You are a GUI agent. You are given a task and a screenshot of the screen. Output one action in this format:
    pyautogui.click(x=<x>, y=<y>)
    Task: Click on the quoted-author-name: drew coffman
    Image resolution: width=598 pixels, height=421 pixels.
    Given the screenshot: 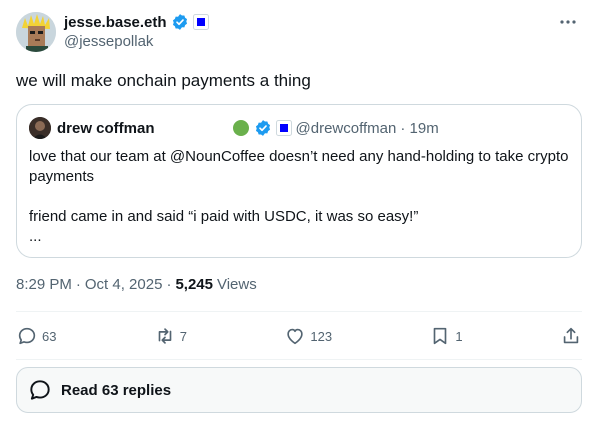 What is the action you would take?
    pyautogui.click(x=106, y=128)
    